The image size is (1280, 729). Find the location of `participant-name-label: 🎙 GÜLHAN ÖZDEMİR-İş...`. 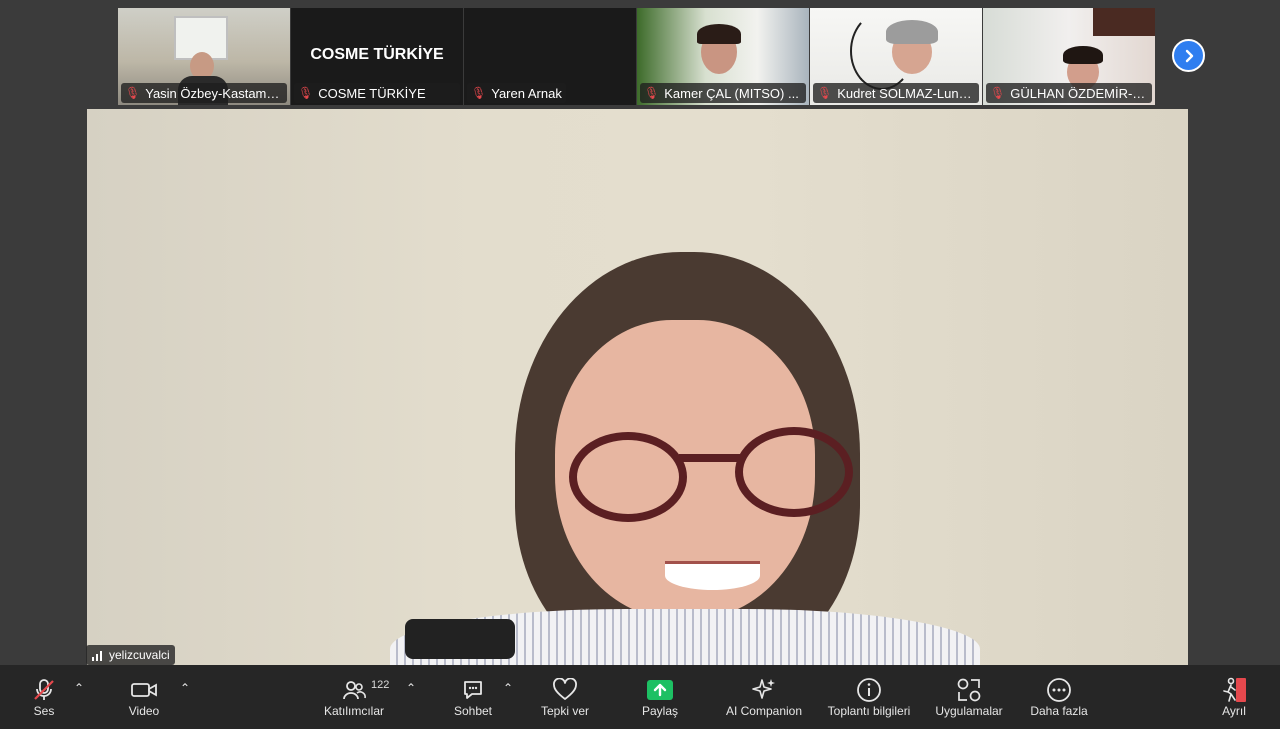

participant-name-label: 🎙 GÜLHAN ÖZDEMİR-İş... is located at coordinates (1069, 93).